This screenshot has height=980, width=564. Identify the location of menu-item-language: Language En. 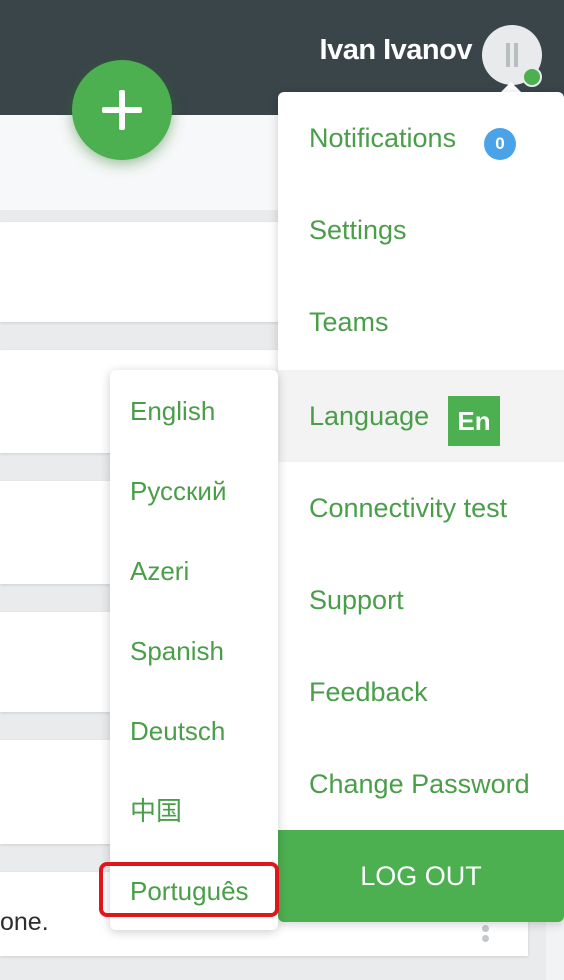
(421, 416).